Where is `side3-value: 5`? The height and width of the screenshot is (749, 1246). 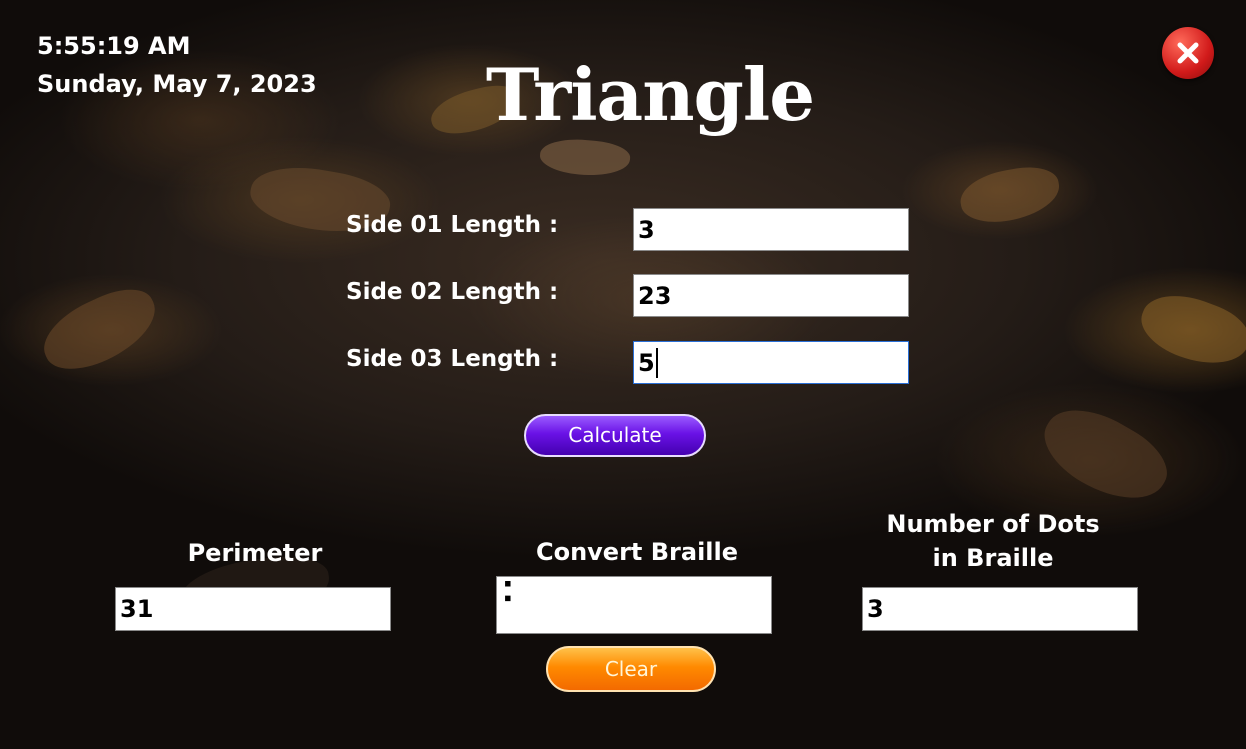 side3-value: 5 is located at coordinates (646, 362).